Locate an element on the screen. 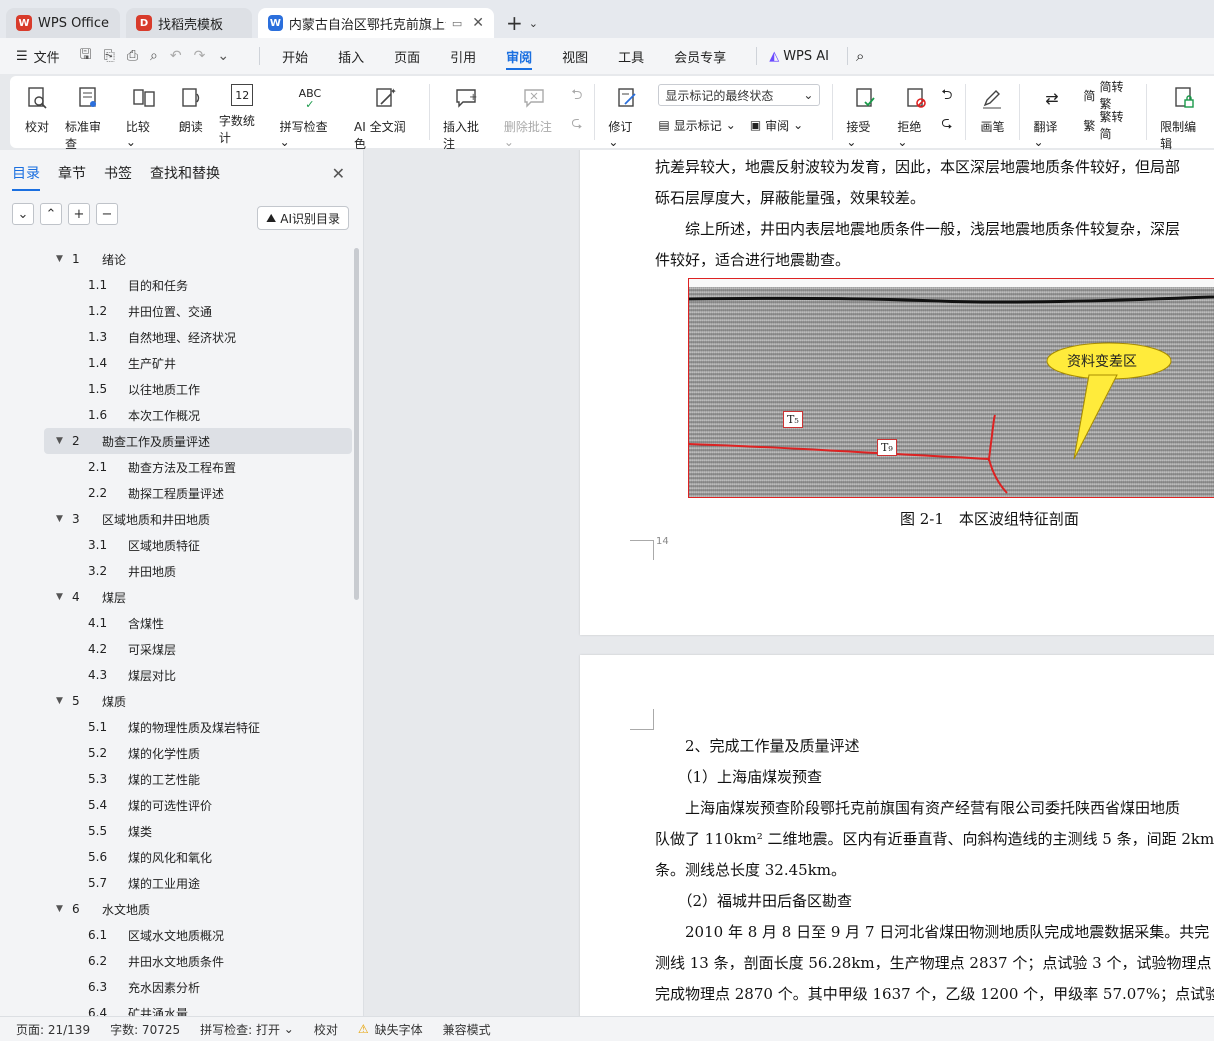  toc-section-item: 1.3 自然地理、经济状况 is located at coordinates (176, 337).